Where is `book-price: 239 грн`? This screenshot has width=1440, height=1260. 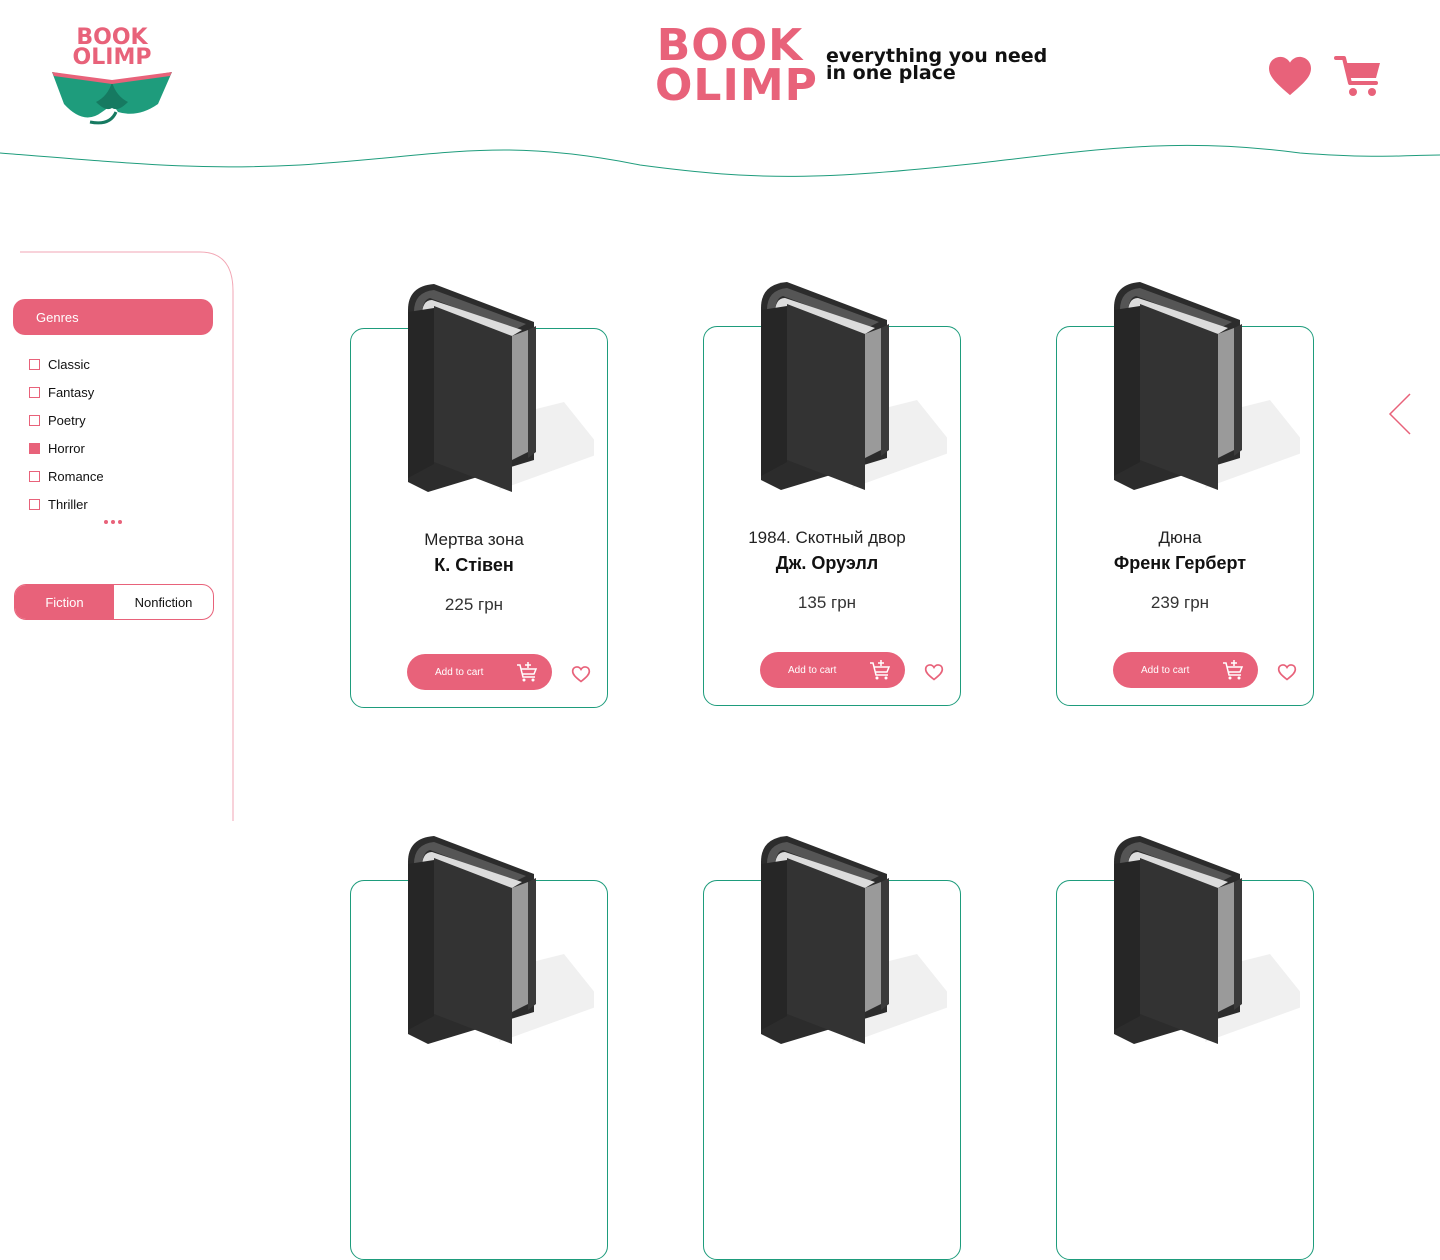 book-price: 239 грн is located at coordinates (1180, 602).